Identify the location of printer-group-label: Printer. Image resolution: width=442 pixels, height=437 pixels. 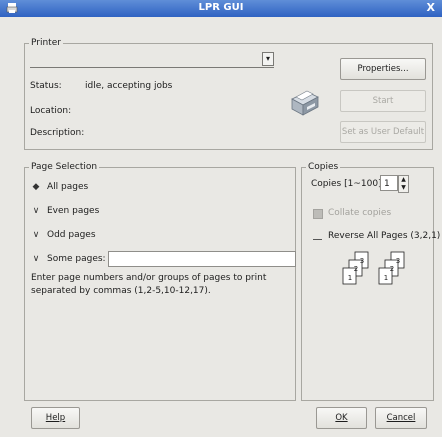
(46, 43).